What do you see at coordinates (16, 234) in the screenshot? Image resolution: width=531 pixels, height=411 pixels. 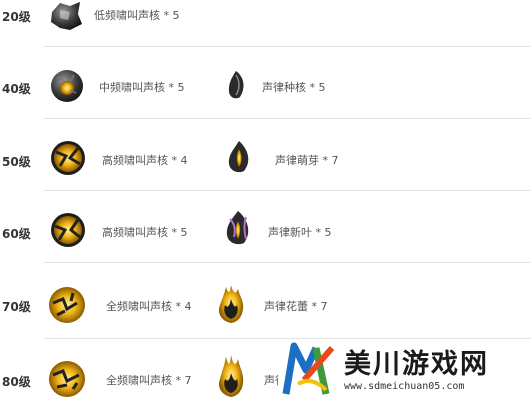 I see `level-label: 60级` at bounding box center [16, 234].